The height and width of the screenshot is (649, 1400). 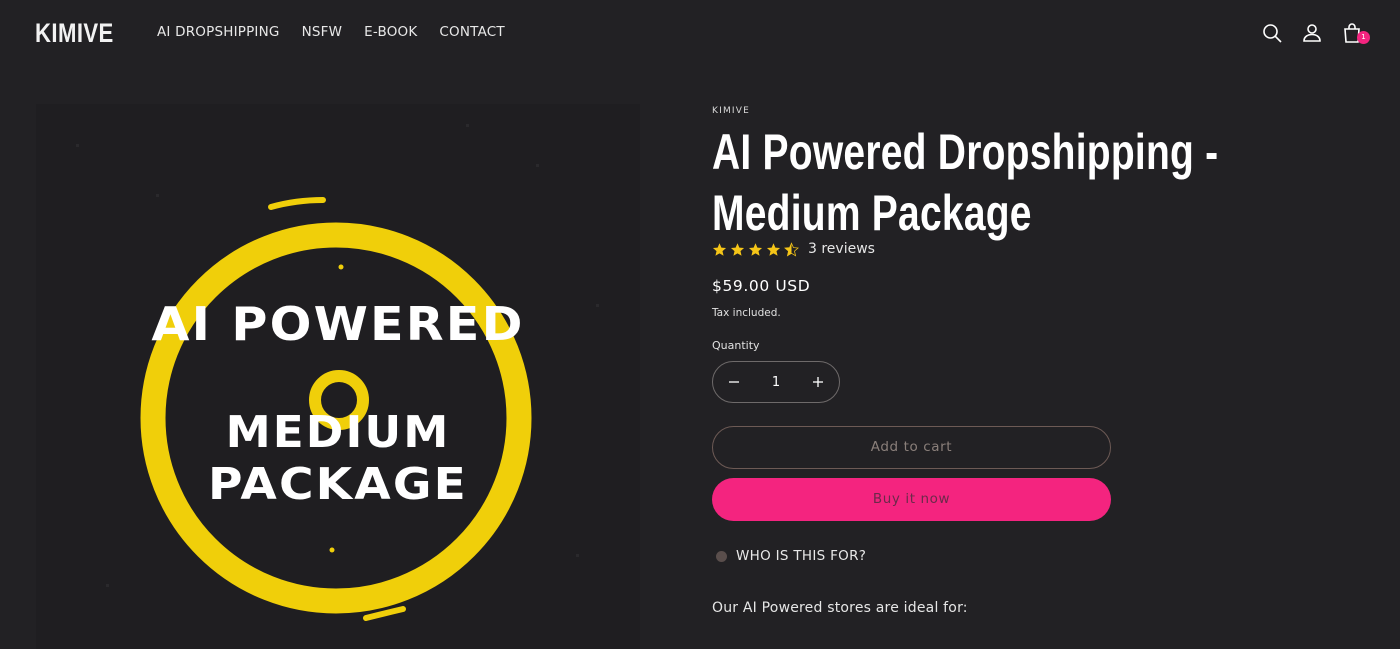 I want to click on plus-icon, so click(x=818, y=382).